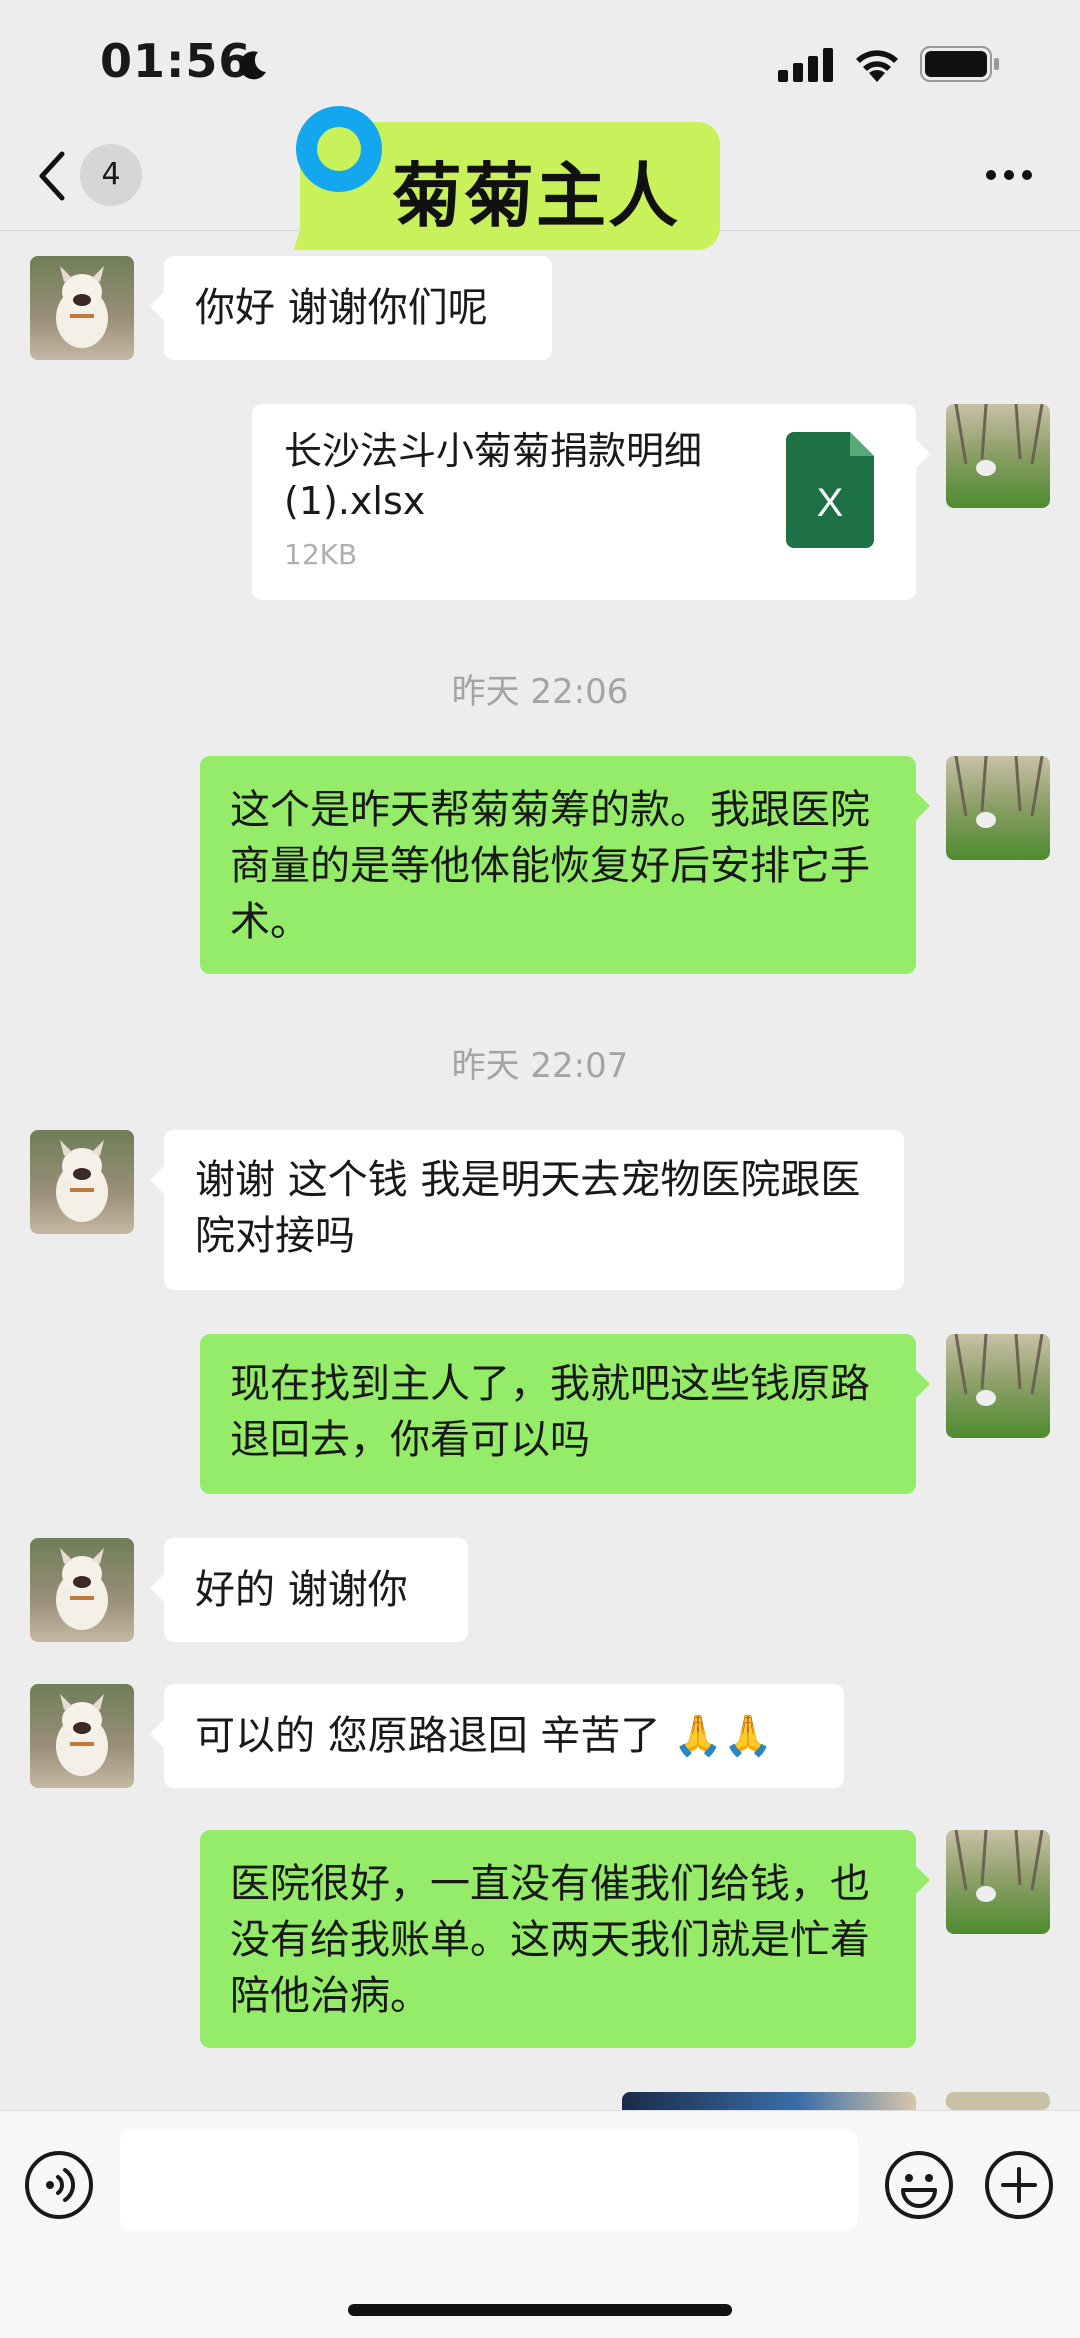 The height and width of the screenshot is (2338, 1080). I want to click on message-text: 你好 谢谢你们呢, so click(341, 308).